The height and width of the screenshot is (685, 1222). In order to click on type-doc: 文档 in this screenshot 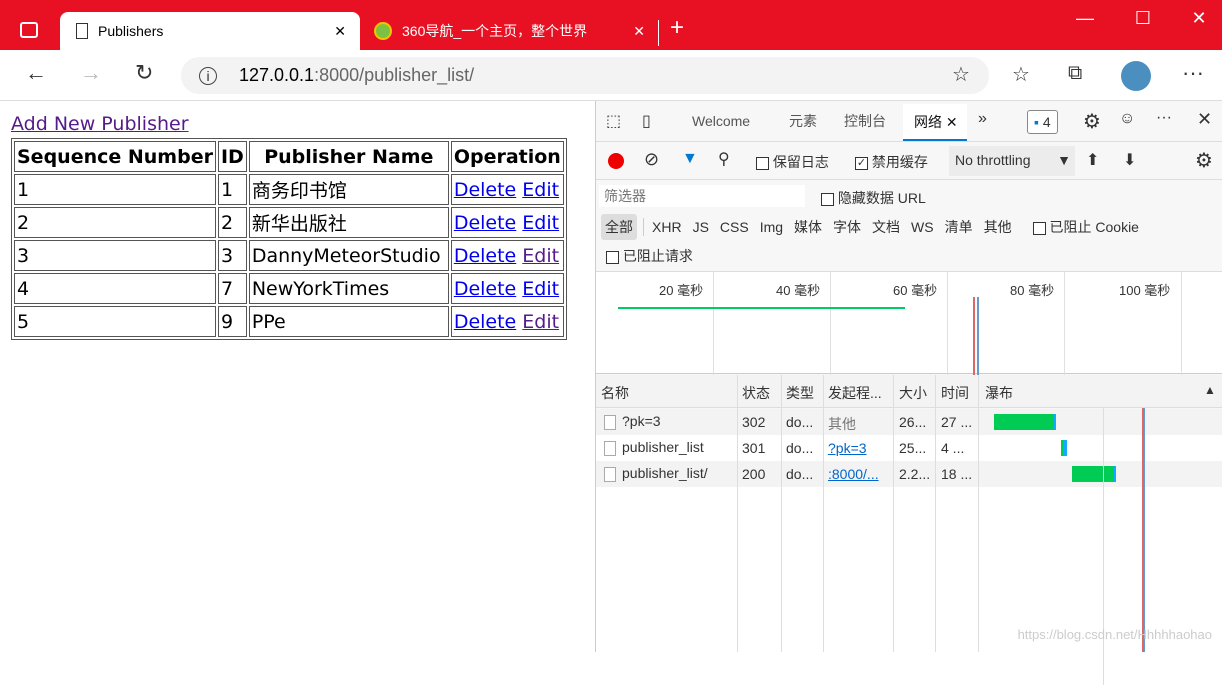, I will do `click(886, 227)`.